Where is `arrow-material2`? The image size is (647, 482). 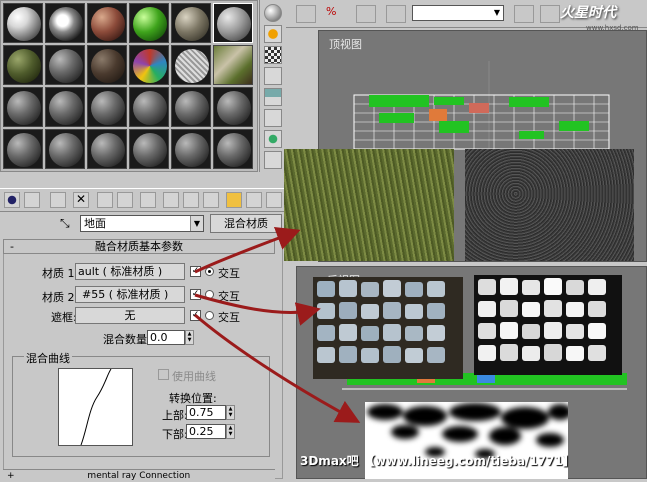 arrow-material2 is located at coordinates (257, 309).